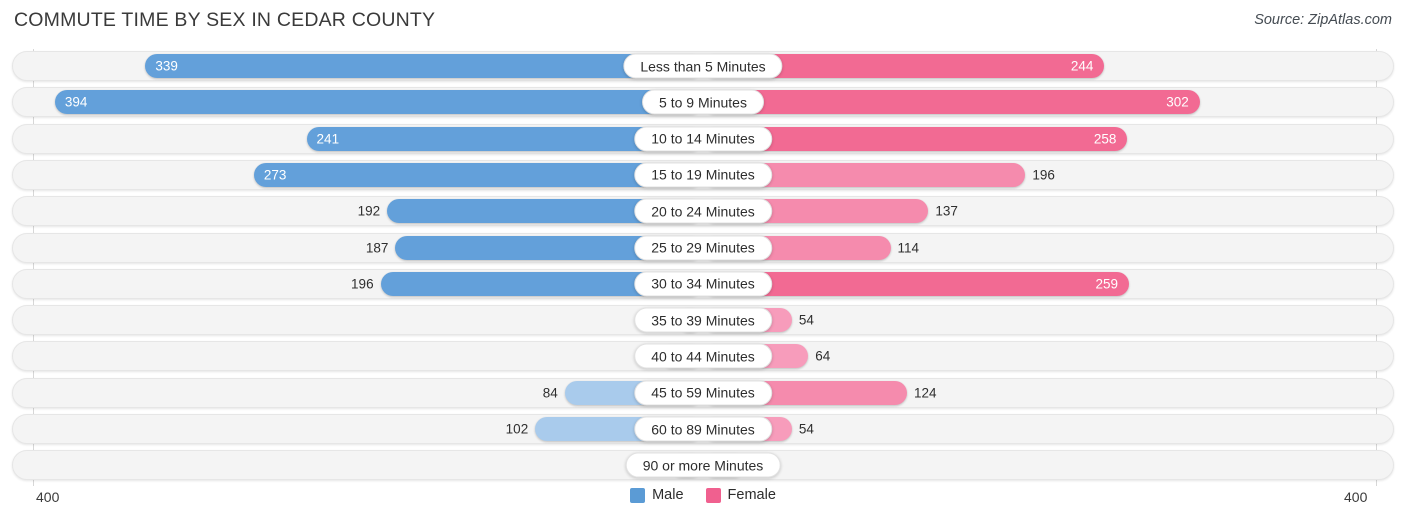 The width and height of the screenshot is (1406, 523). Describe the element at coordinates (328, 138) in the screenshot. I see `bar-value-male: 241` at that location.